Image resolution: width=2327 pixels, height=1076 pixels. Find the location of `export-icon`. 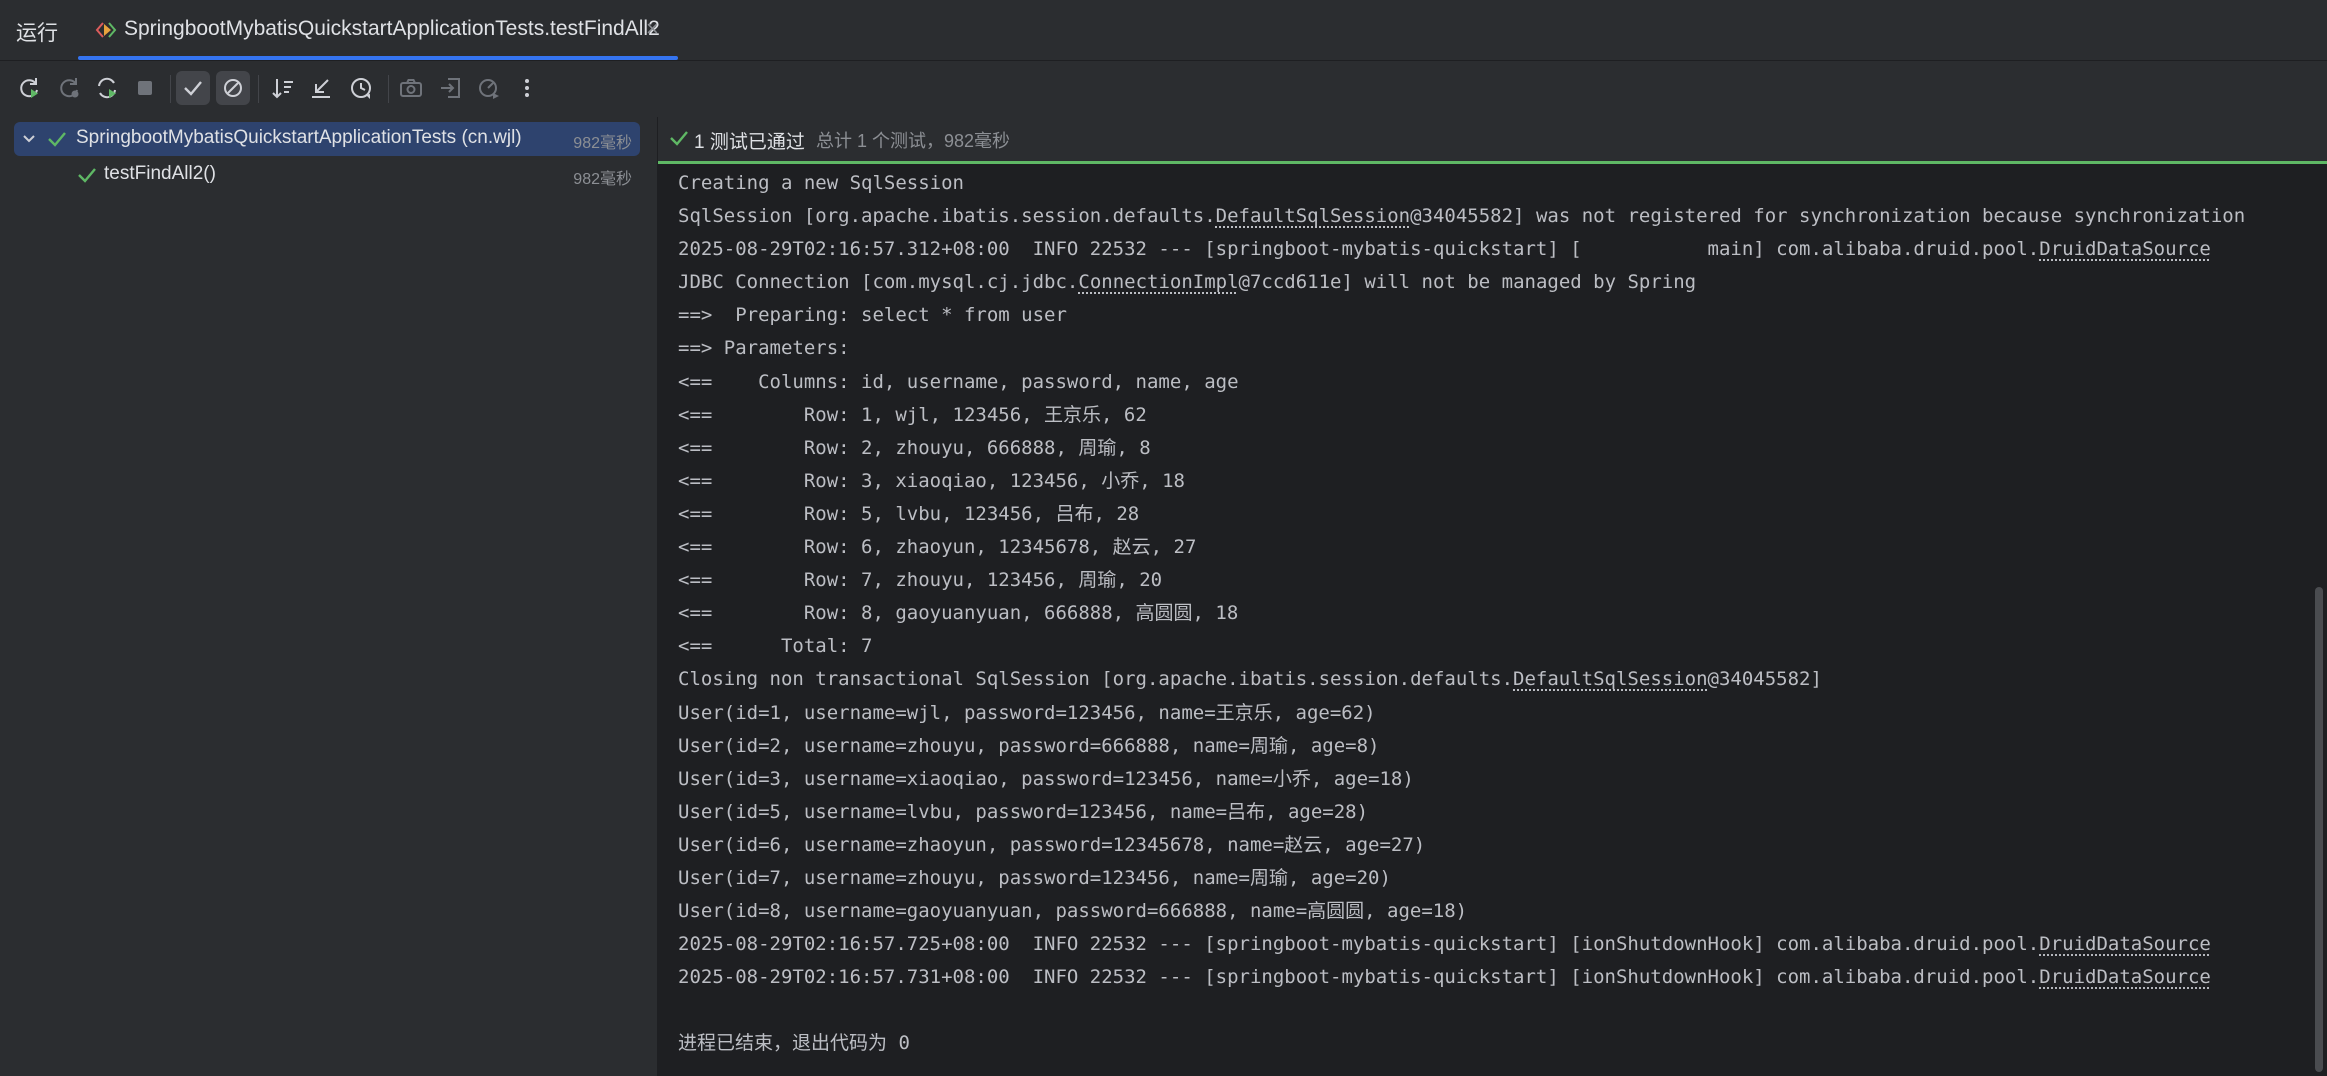

export-icon is located at coordinates (489, 88).